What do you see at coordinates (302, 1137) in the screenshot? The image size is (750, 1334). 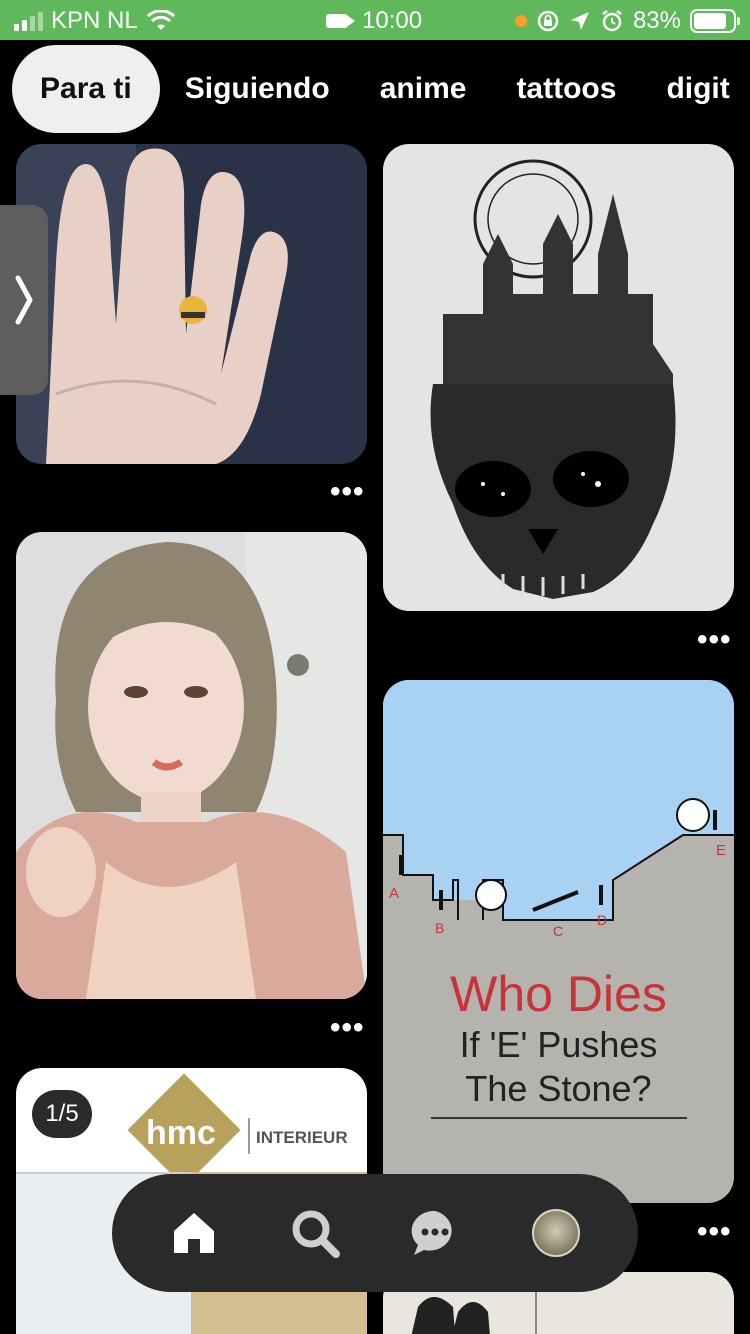 I see `brand-subtitle: INTERIEUR` at bounding box center [302, 1137].